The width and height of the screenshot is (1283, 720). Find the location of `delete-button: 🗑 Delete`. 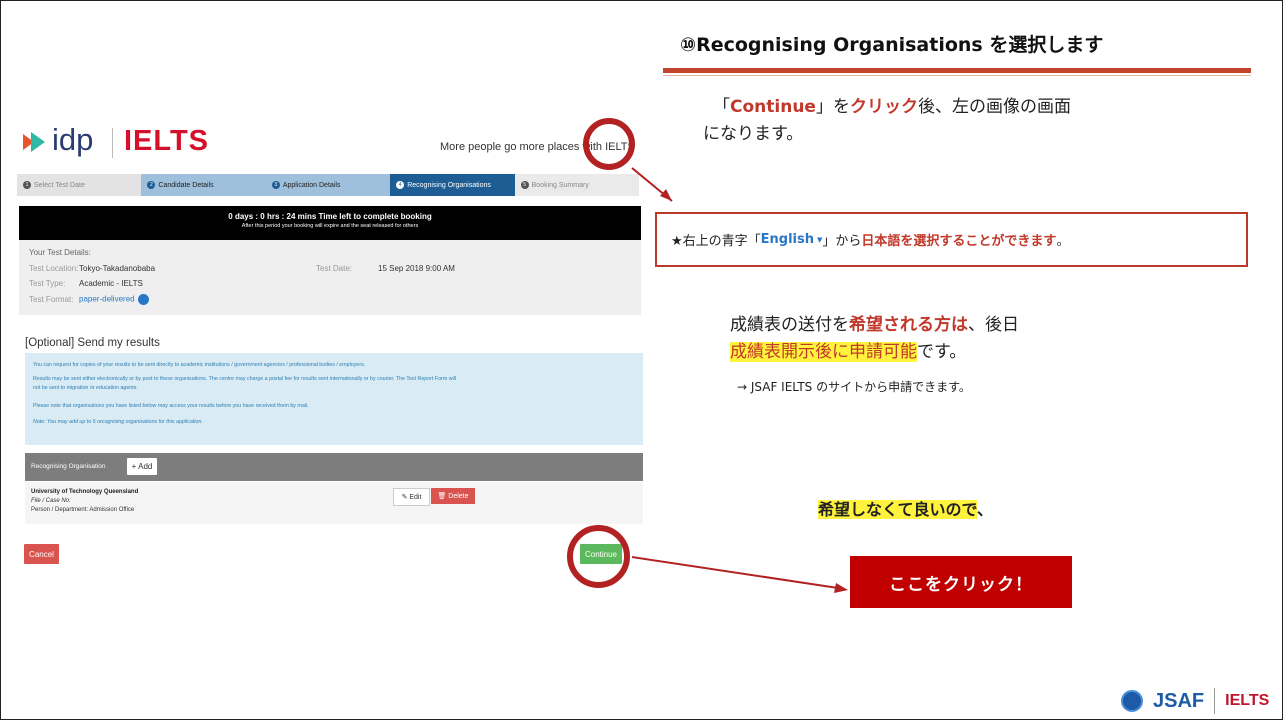

delete-button: 🗑 Delete is located at coordinates (453, 496).